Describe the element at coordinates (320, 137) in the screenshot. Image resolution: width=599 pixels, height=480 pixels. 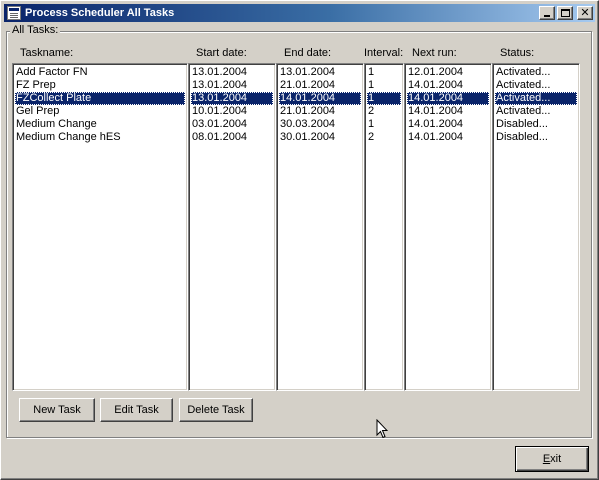
I see `list-item: 30.01.2004` at that location.